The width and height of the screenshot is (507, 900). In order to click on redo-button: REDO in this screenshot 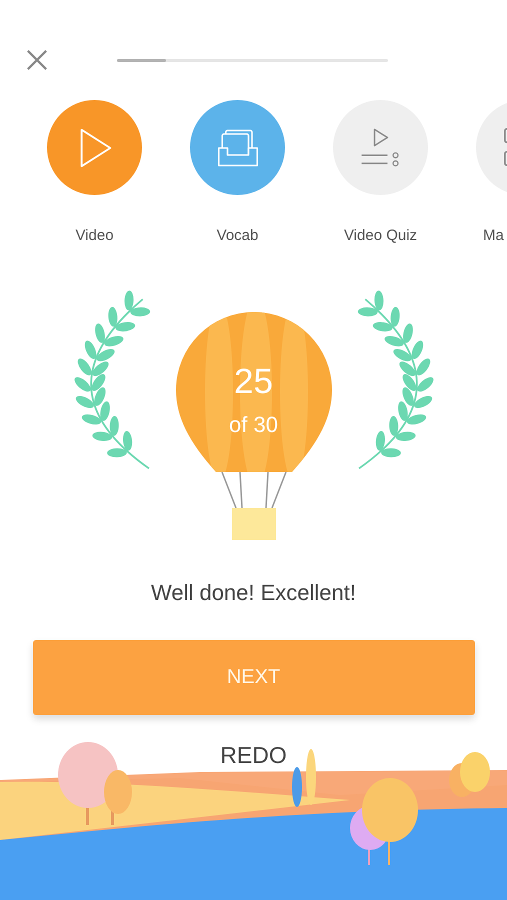, I will do `click(253, 755)`.